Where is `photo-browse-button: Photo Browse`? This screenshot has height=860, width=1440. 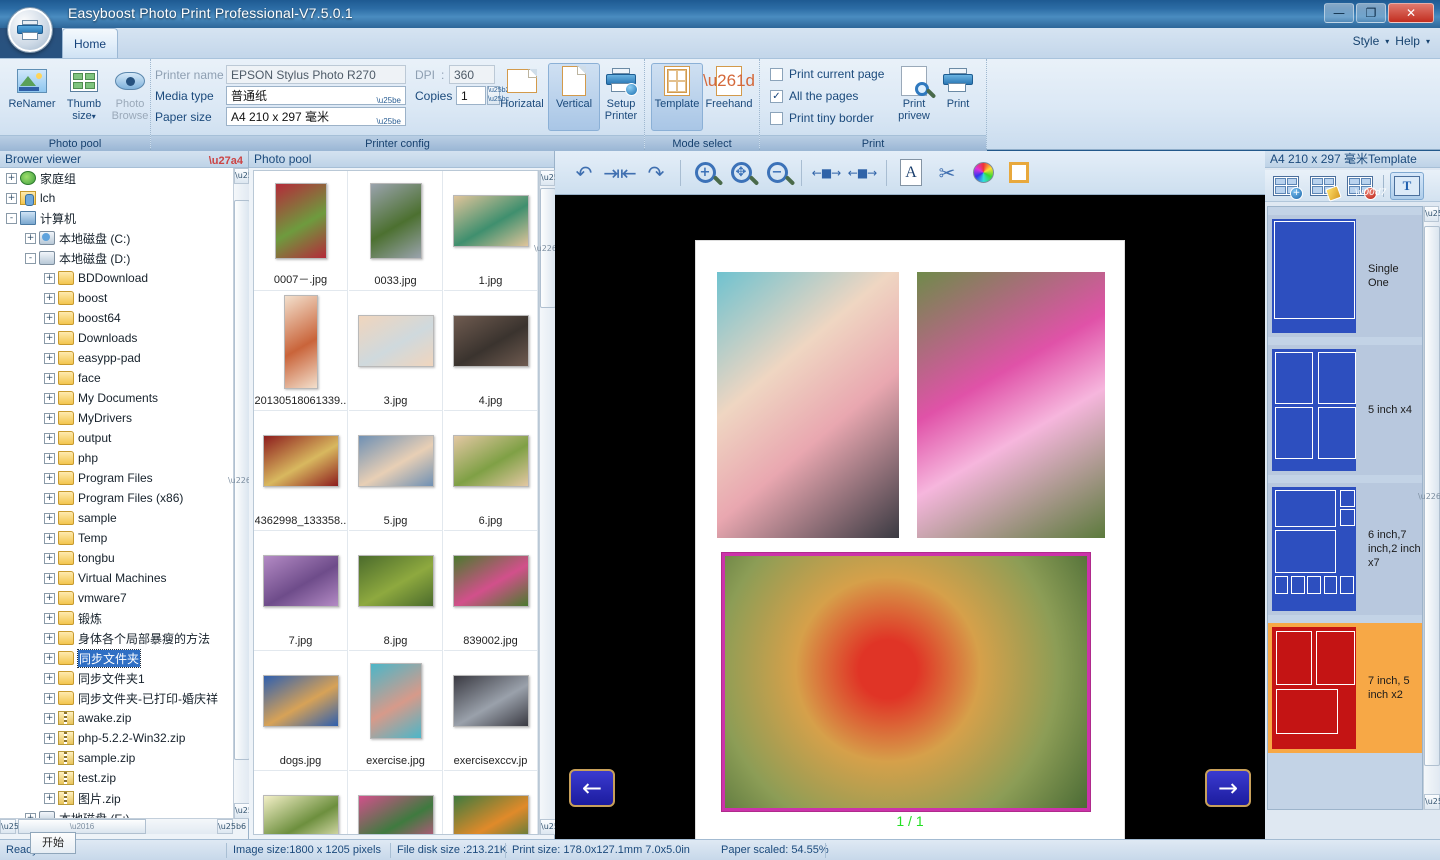
photo-browse-button: Photo Browse is located at coordinates (130, 97).